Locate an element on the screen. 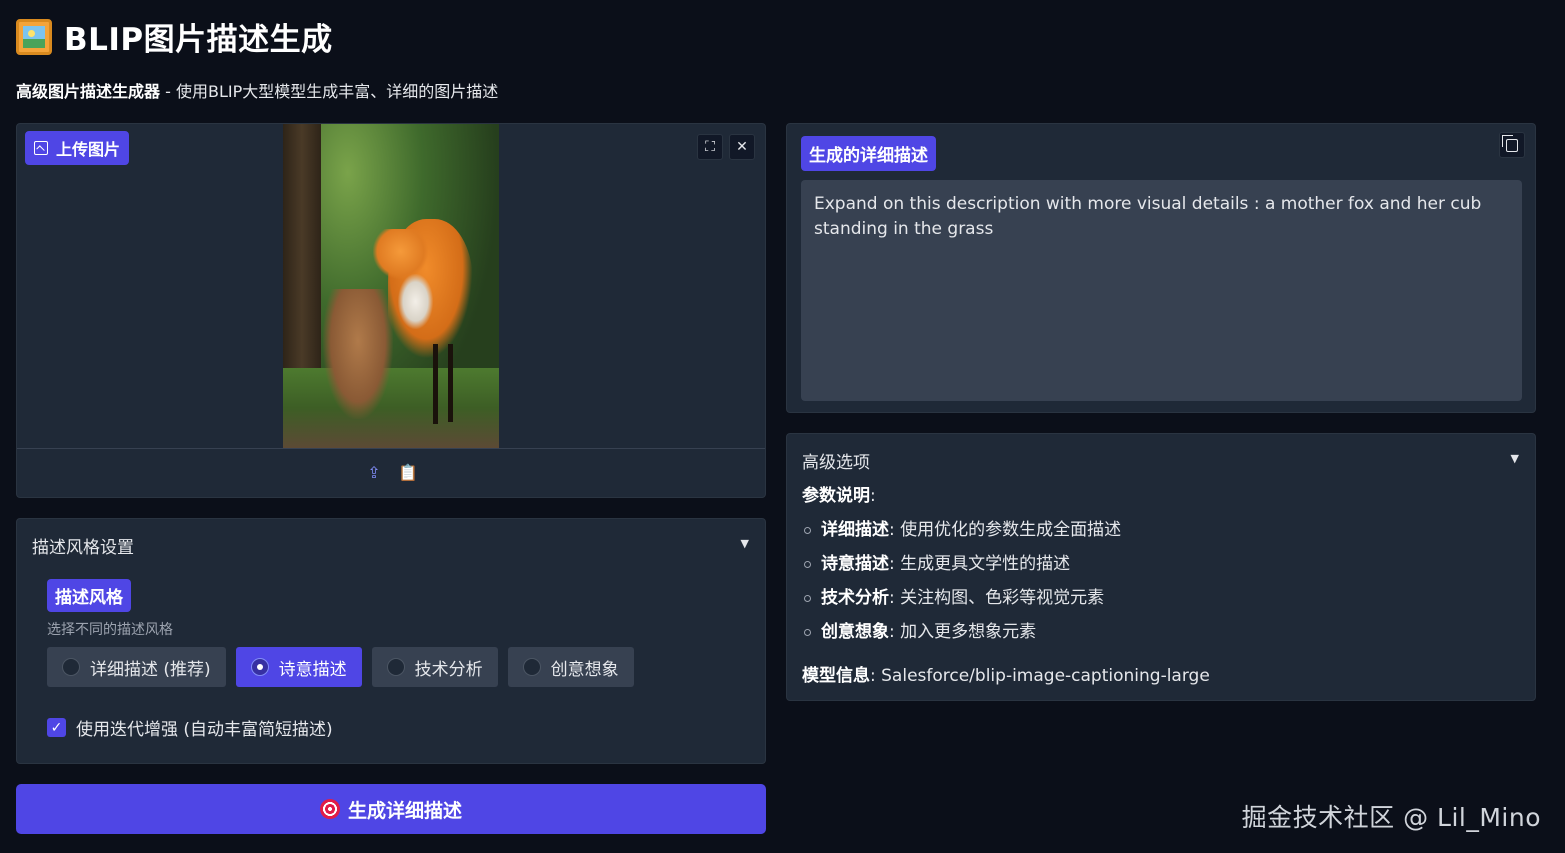  upload-image-label: 上传图片 is located at coordinates (77, 148).